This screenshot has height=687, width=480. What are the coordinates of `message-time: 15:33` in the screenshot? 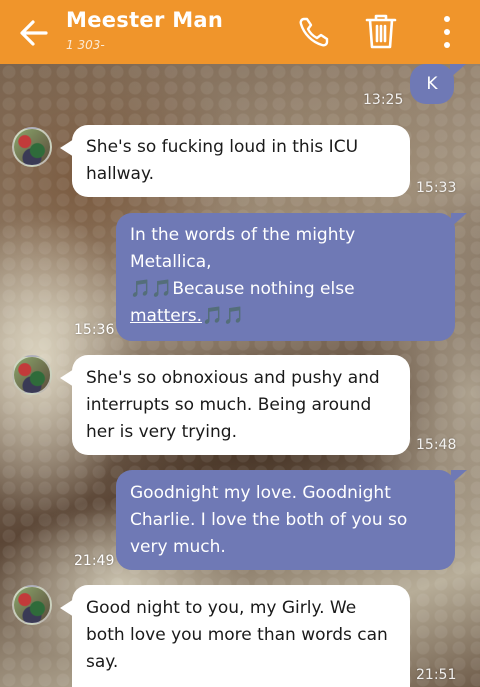 It's located at (436, 188).